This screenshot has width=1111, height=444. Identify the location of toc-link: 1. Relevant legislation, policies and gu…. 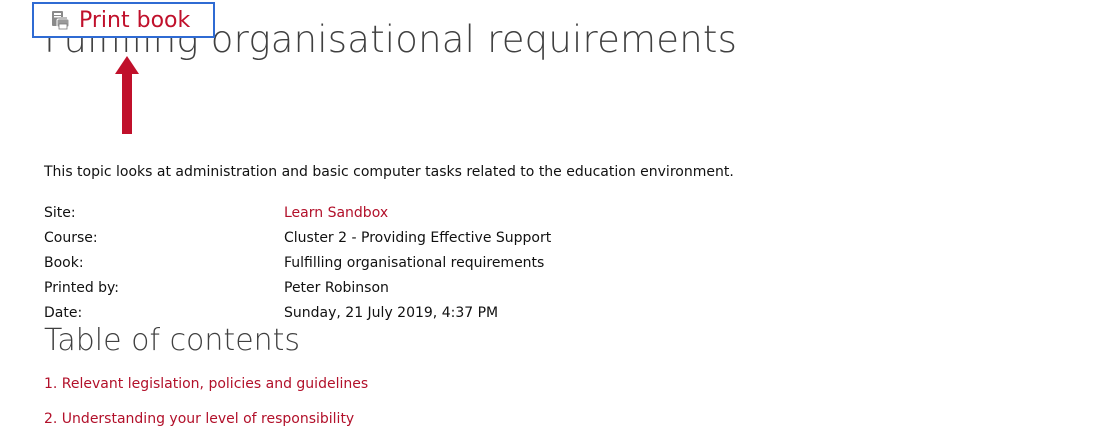
(206, 384).